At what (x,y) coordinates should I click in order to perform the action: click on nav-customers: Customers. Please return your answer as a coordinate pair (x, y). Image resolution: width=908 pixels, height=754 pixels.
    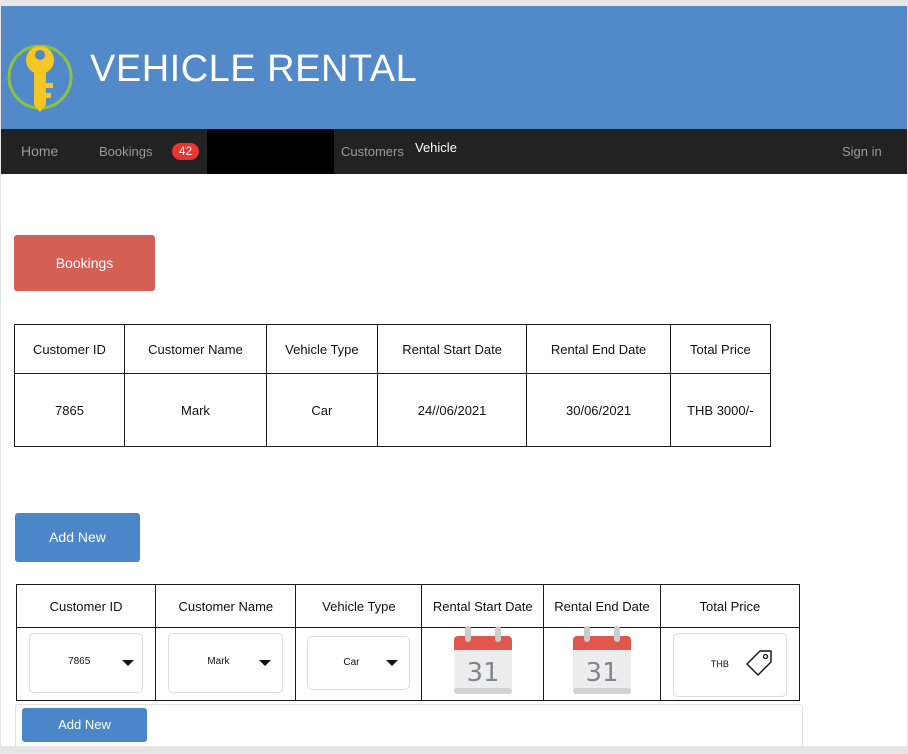
    Looking at the image, I should click on (372, 151).